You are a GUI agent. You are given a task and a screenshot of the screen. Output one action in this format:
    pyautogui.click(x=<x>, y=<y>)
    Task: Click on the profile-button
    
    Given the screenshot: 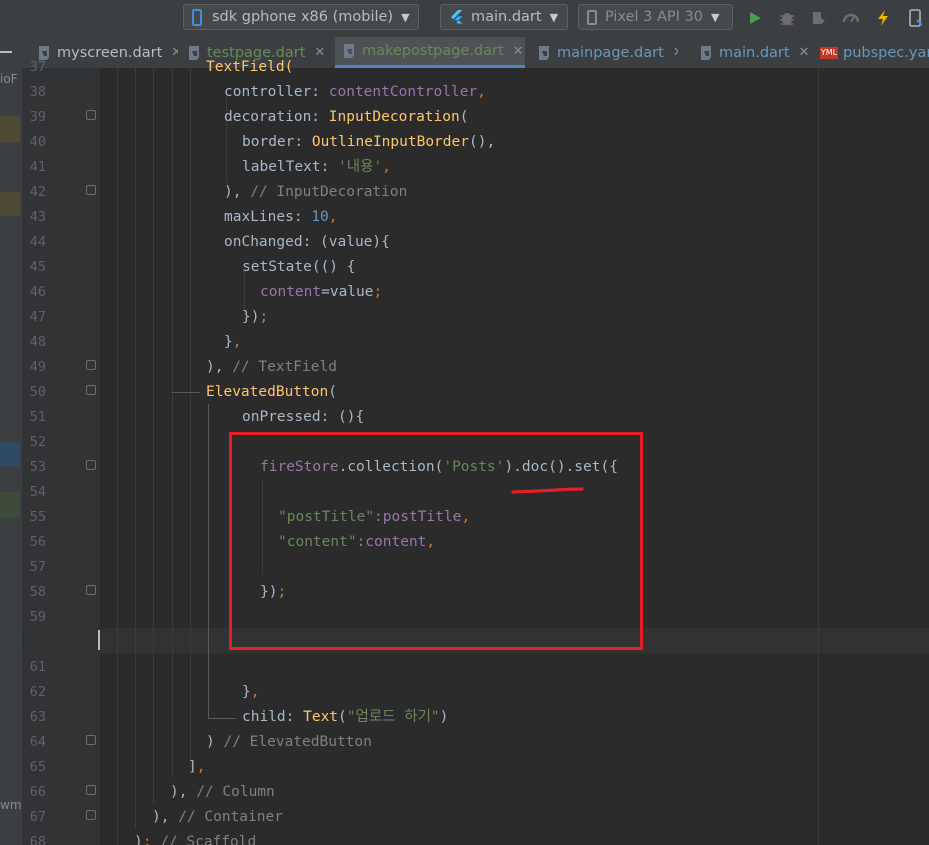 What is the action you would take?
    pyautogui.click(x=819, y=18)
    